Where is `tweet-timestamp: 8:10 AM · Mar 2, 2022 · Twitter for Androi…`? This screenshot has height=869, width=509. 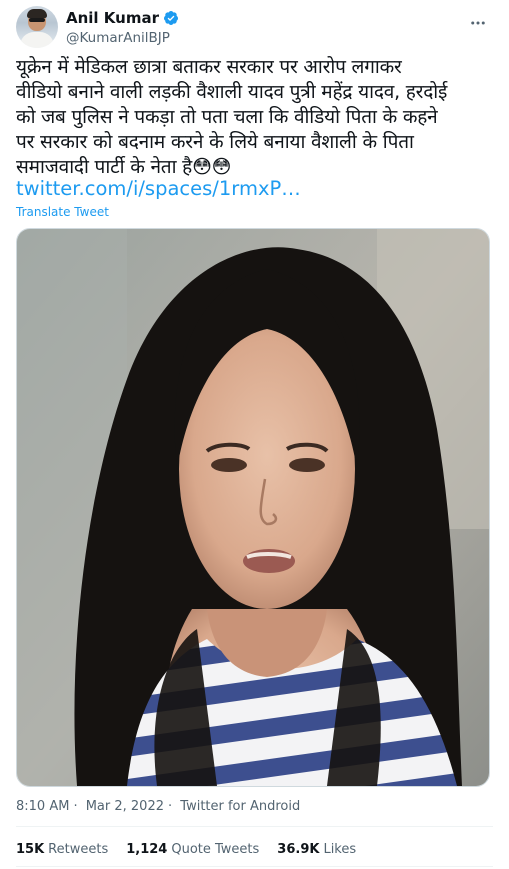
tweet-timestamp: 8:10 AM · Mar 2, 2022 · Twitter for Androi… is located at coordinates (160, 806).